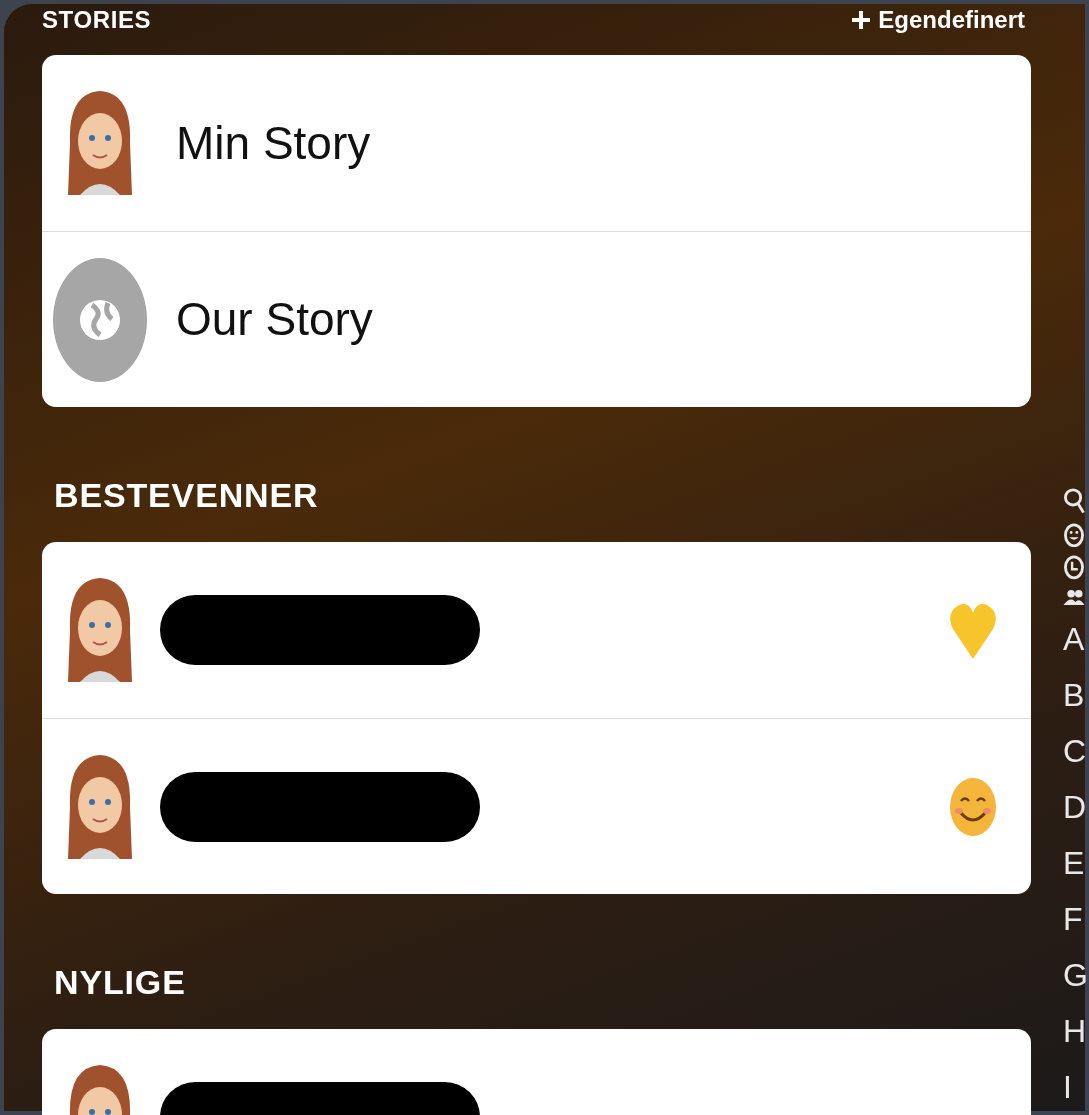  Describe the element at coordinates (273, 143) in the screenshot. I see `story-name: Min Story` at that location.